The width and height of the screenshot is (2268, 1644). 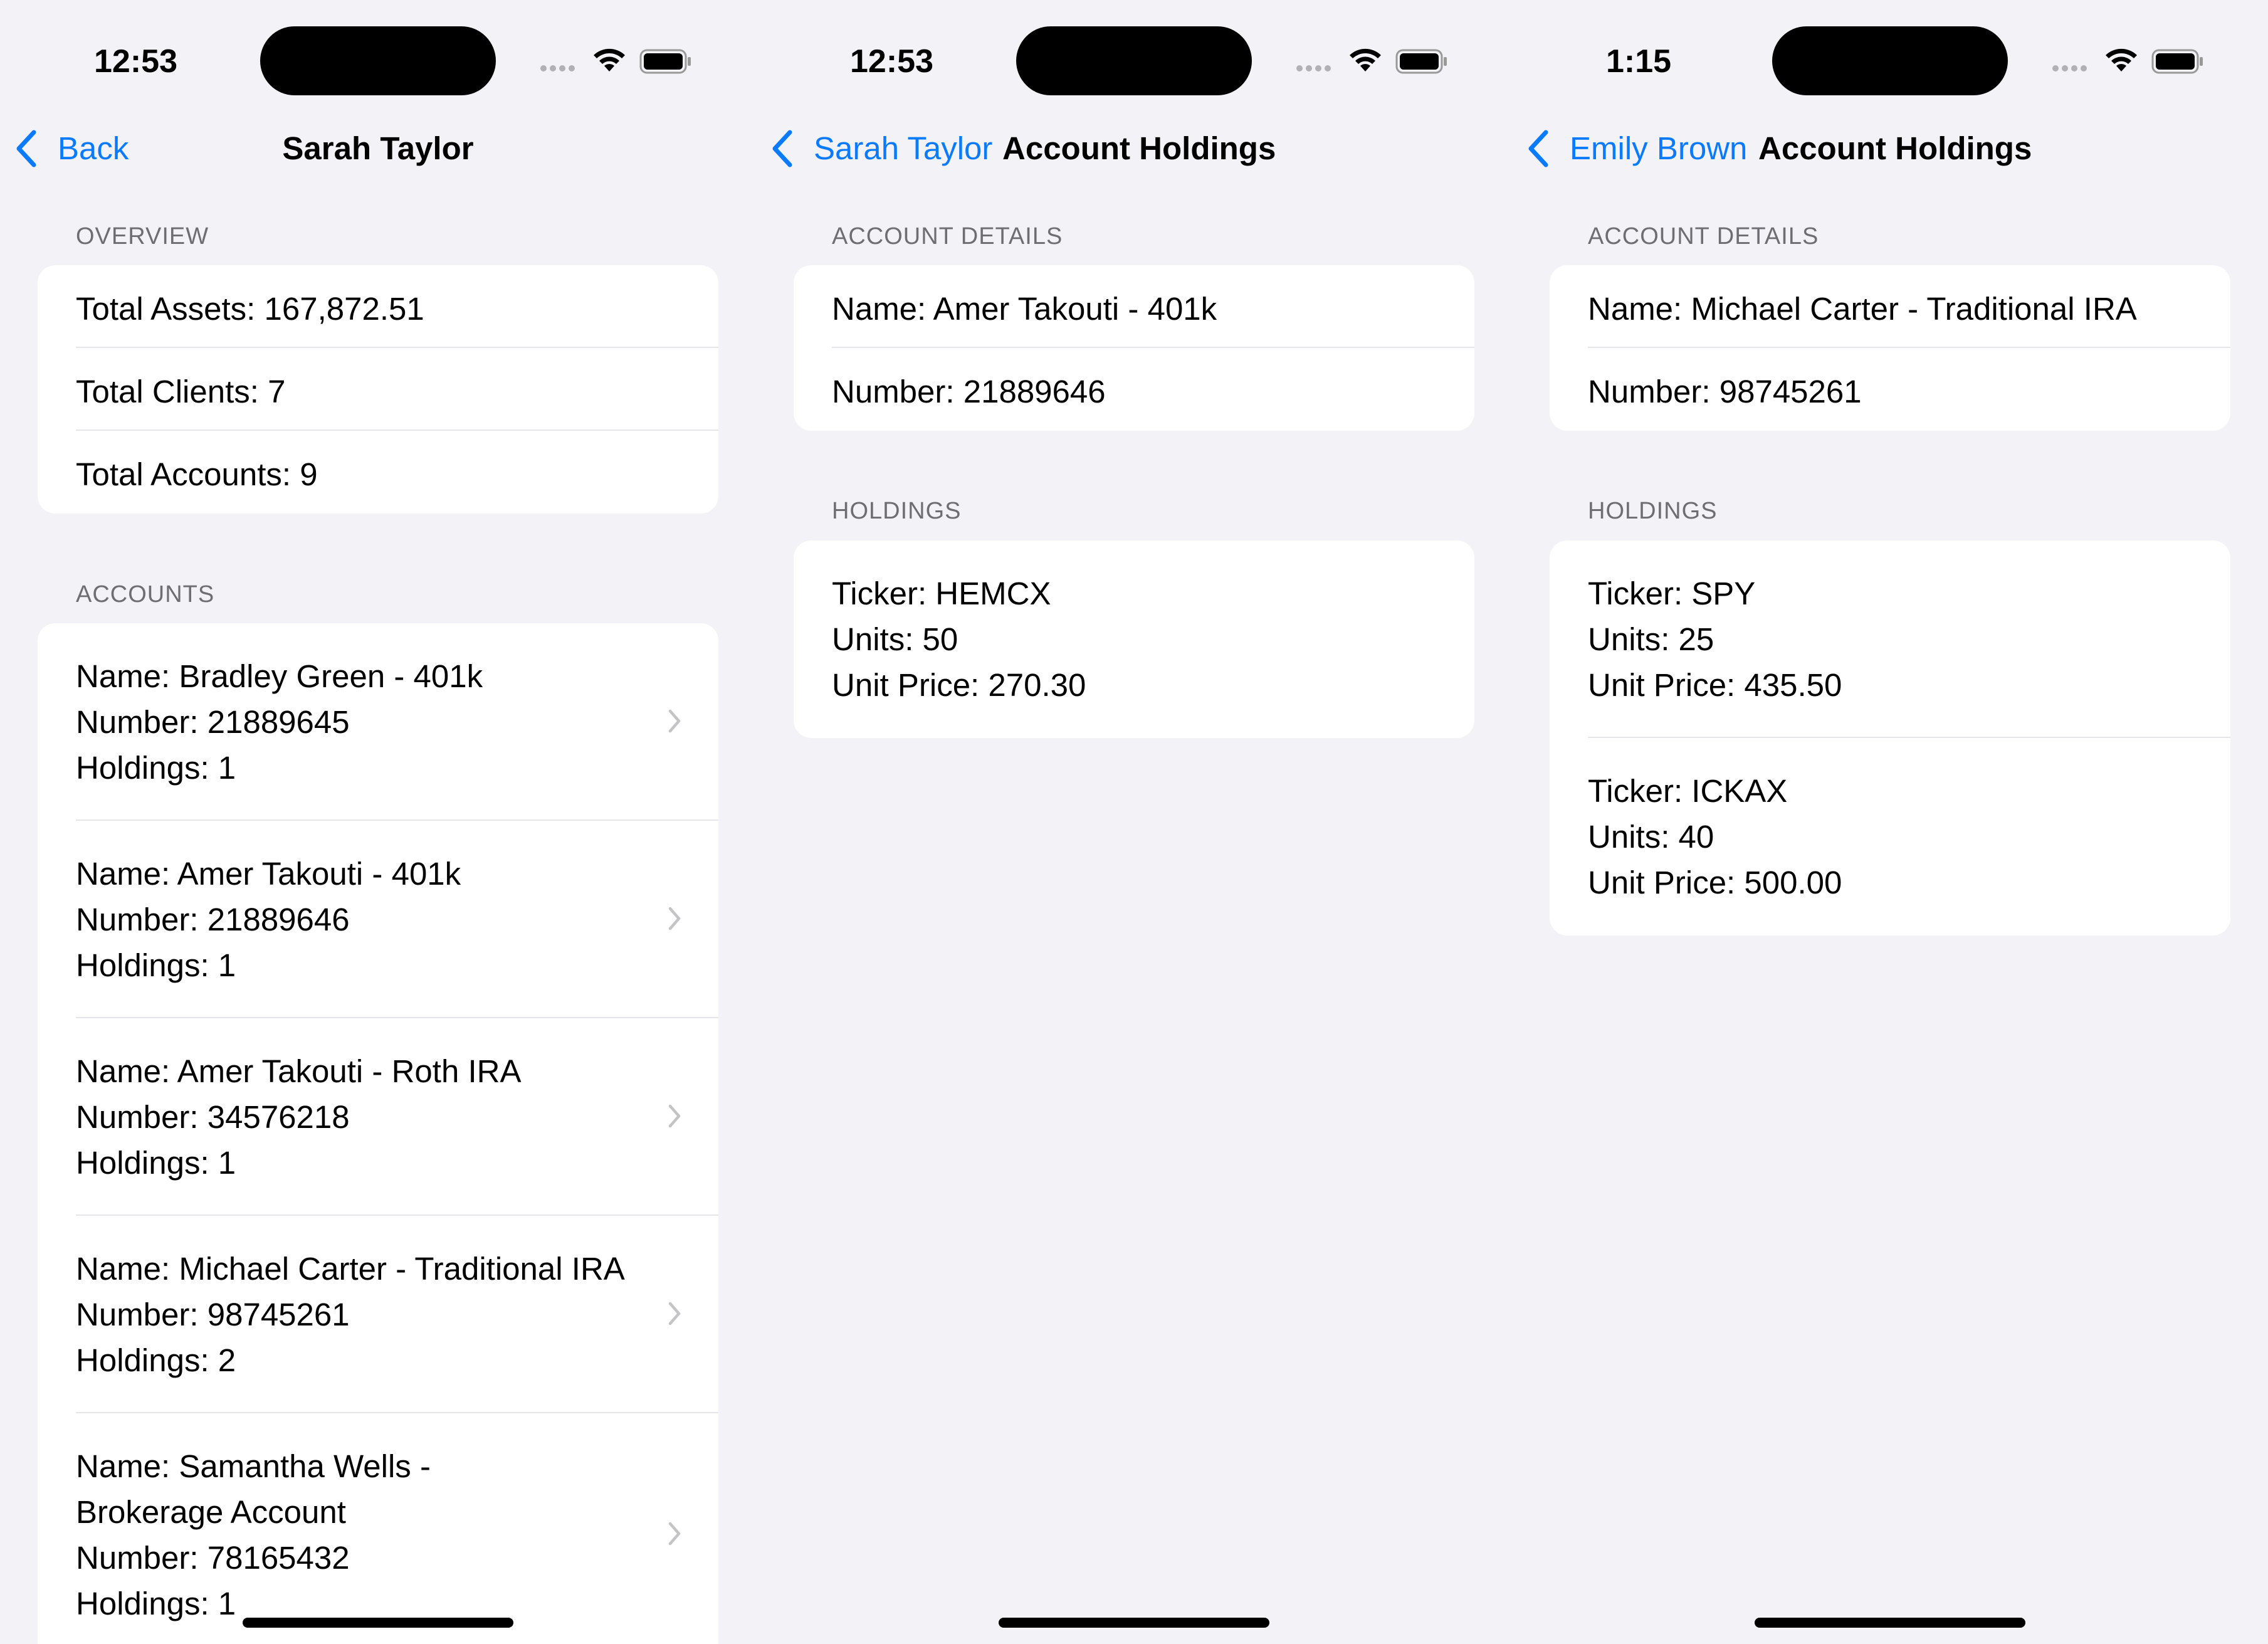 I want to click on account-name: Name: Samantha Wells -, so click(x=254, y=1466).